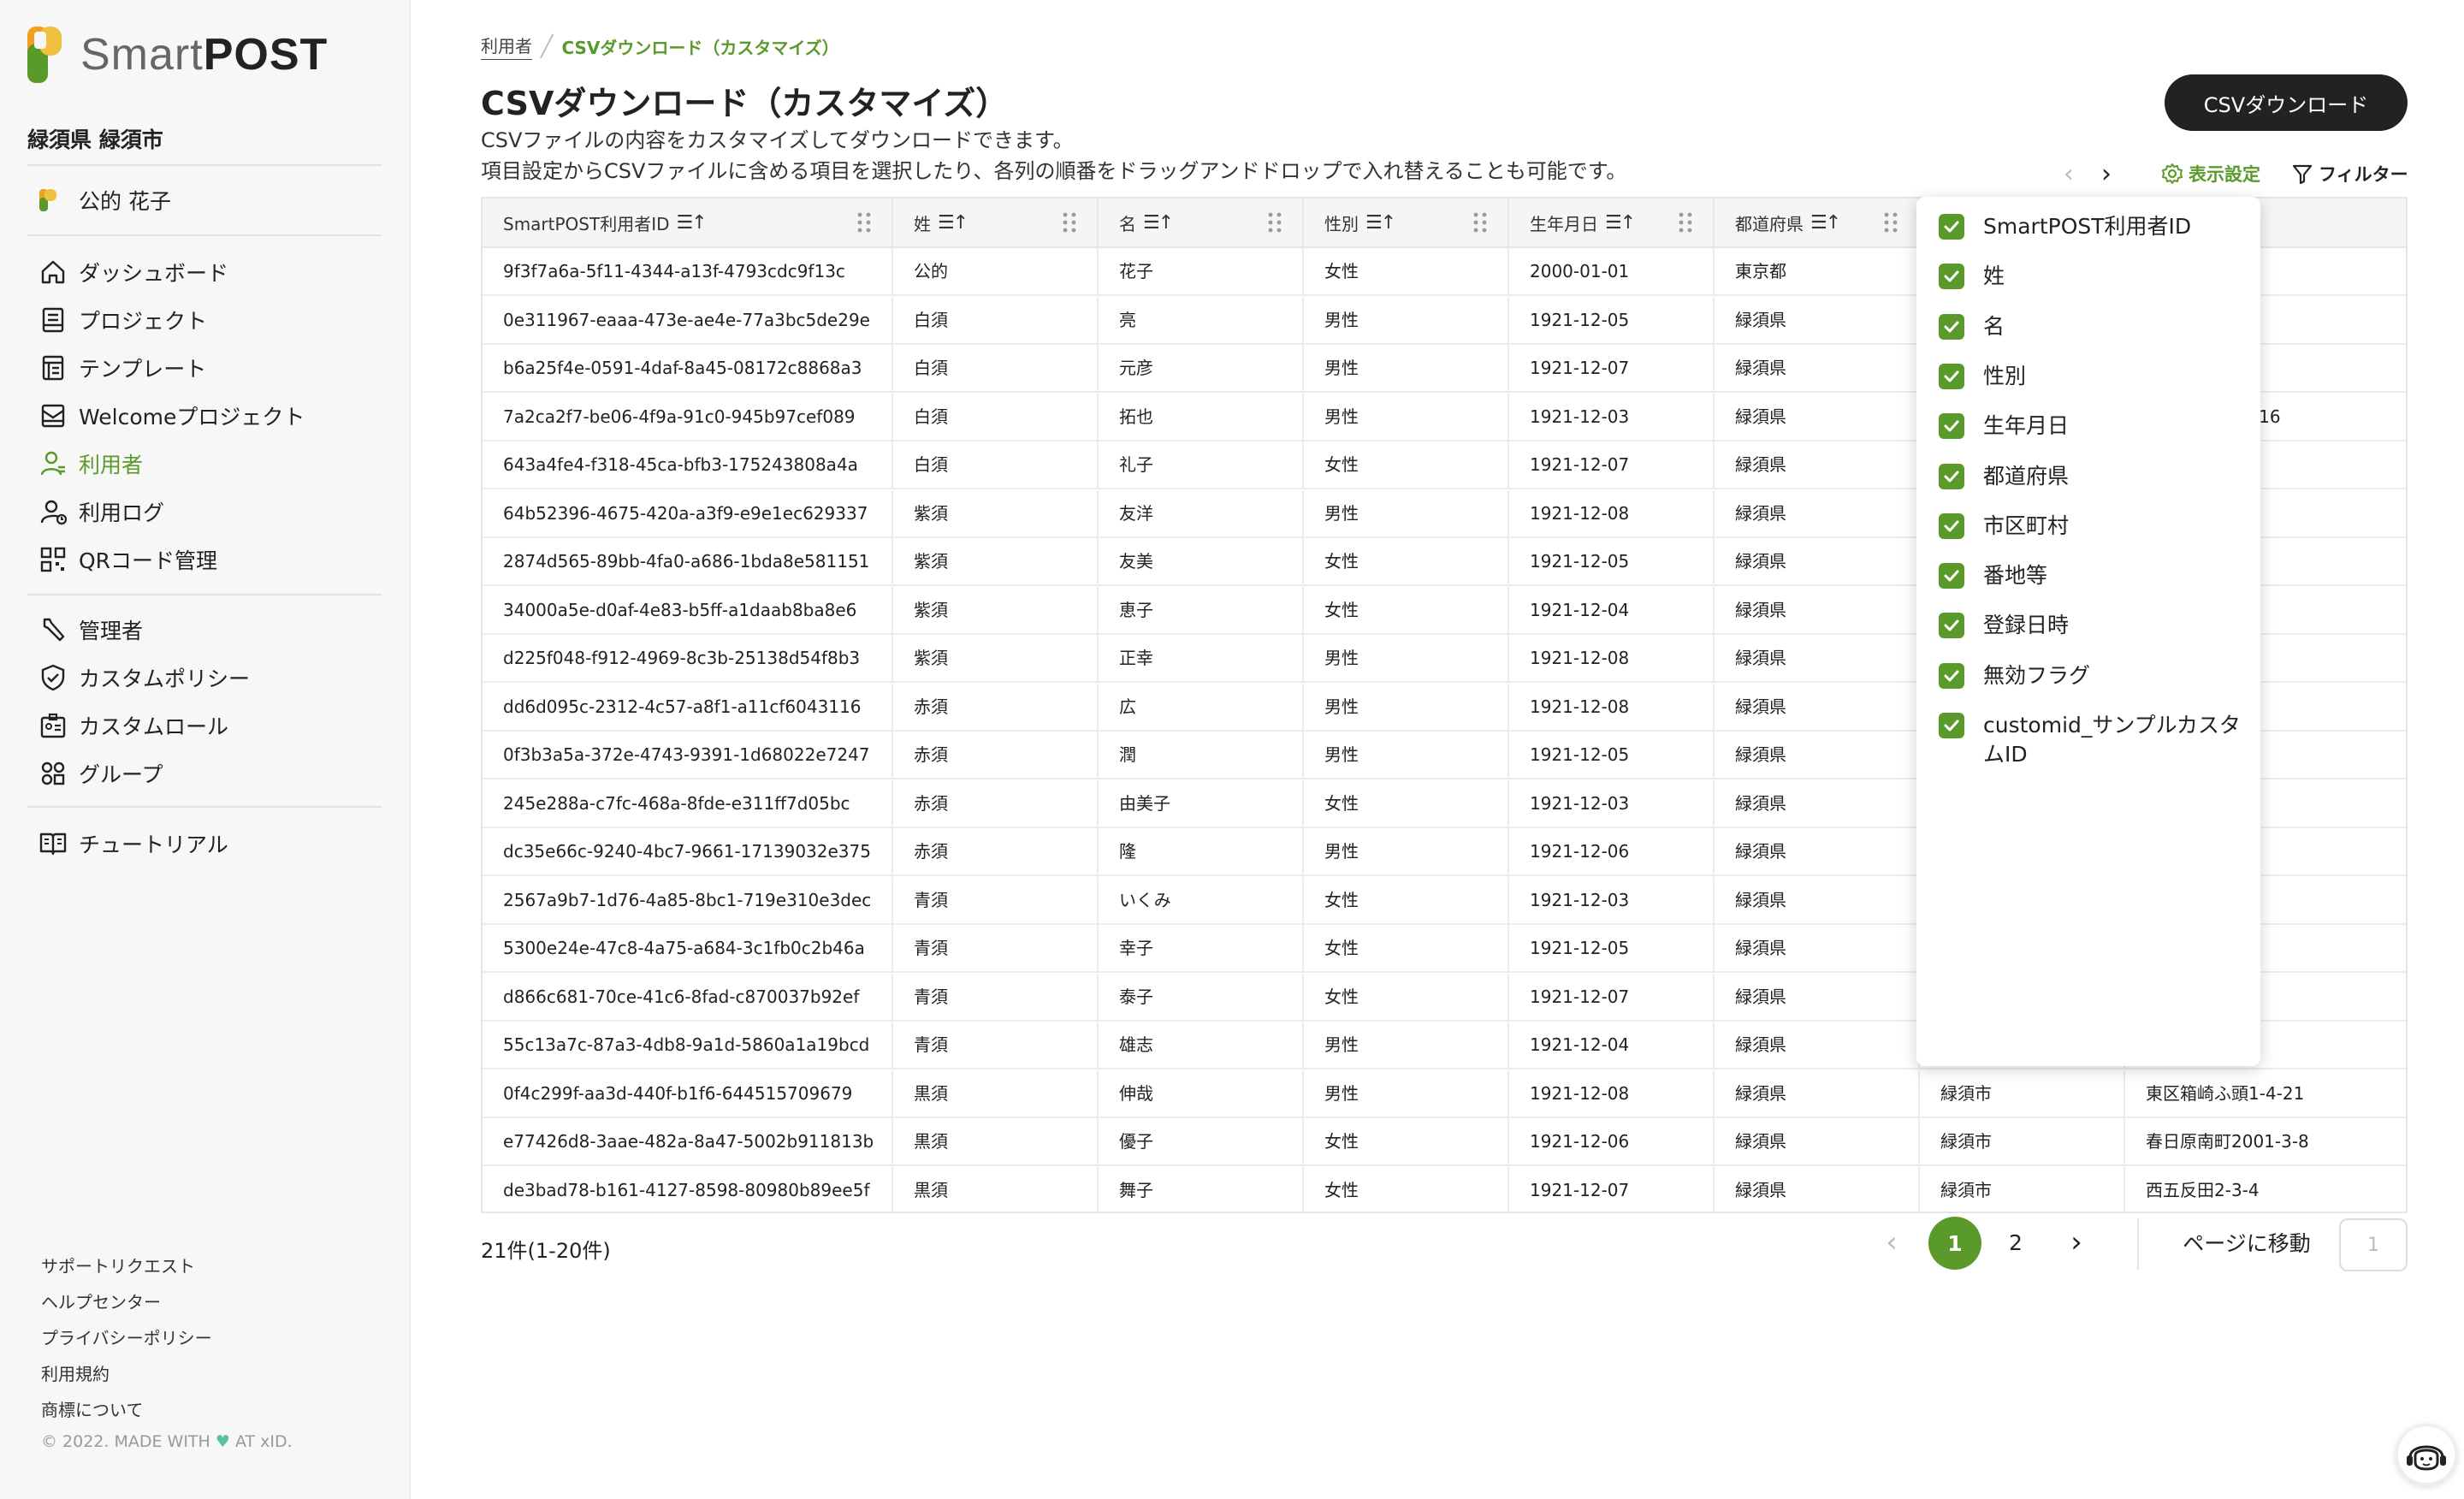  Describe the element at coordinates (133, 844) in the screenshot. I see `sidebar-item-tutorial: チュートリアル` at that location.